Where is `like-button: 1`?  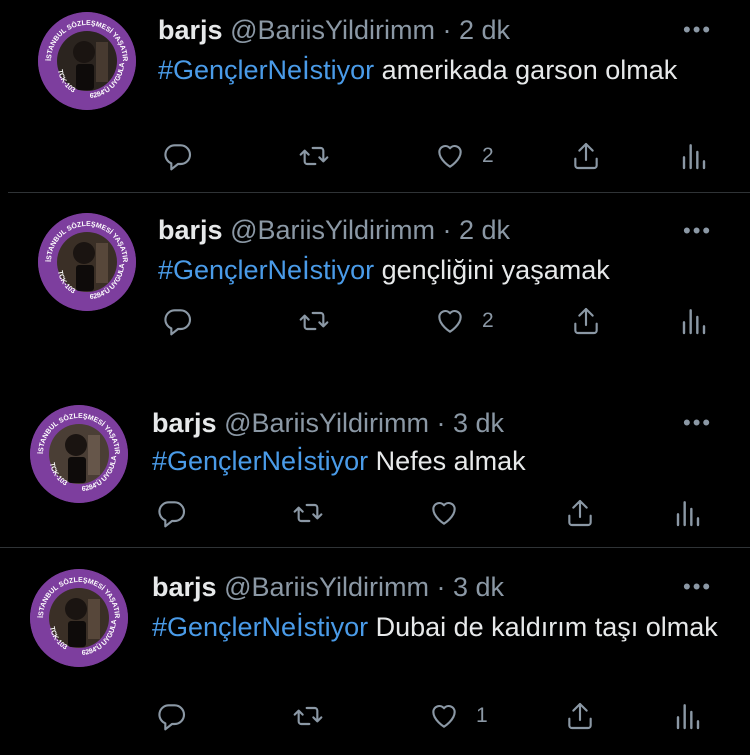
like-button: 1 is located at coordinates (458, 716).